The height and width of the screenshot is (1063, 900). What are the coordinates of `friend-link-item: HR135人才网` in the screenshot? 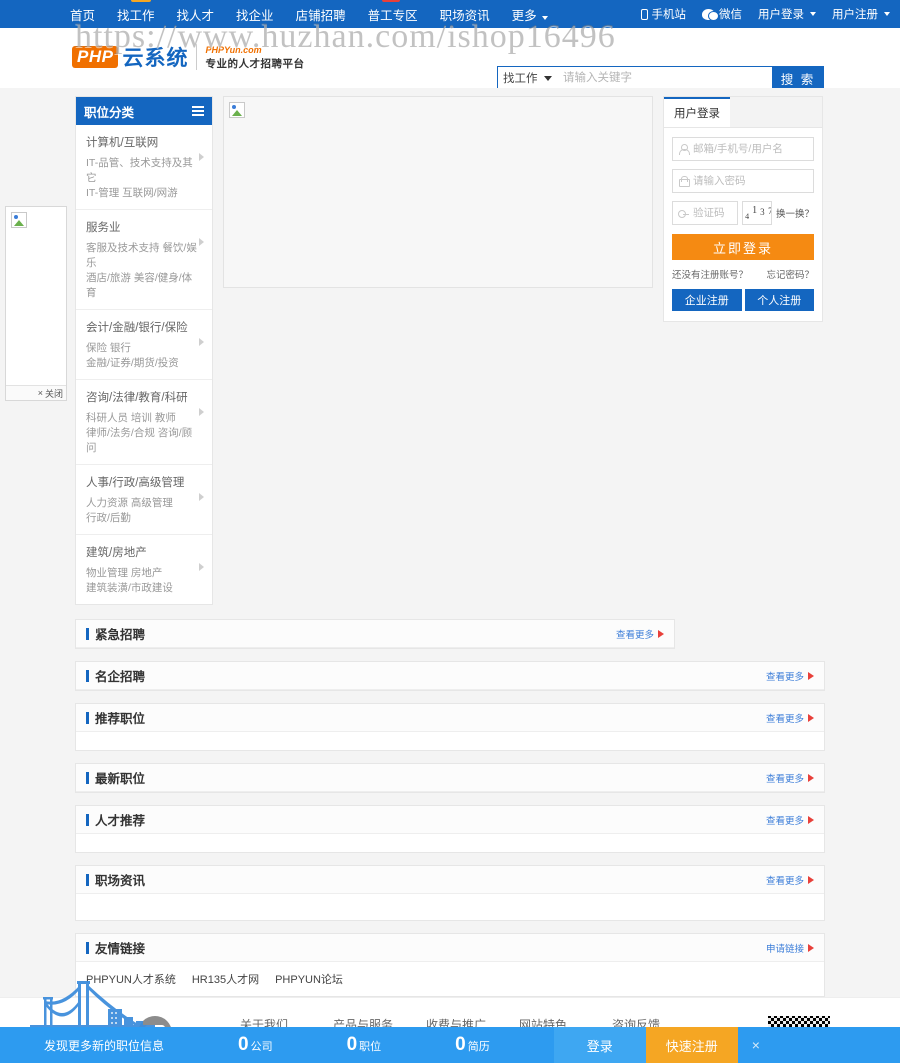 It's located at (225, 979).